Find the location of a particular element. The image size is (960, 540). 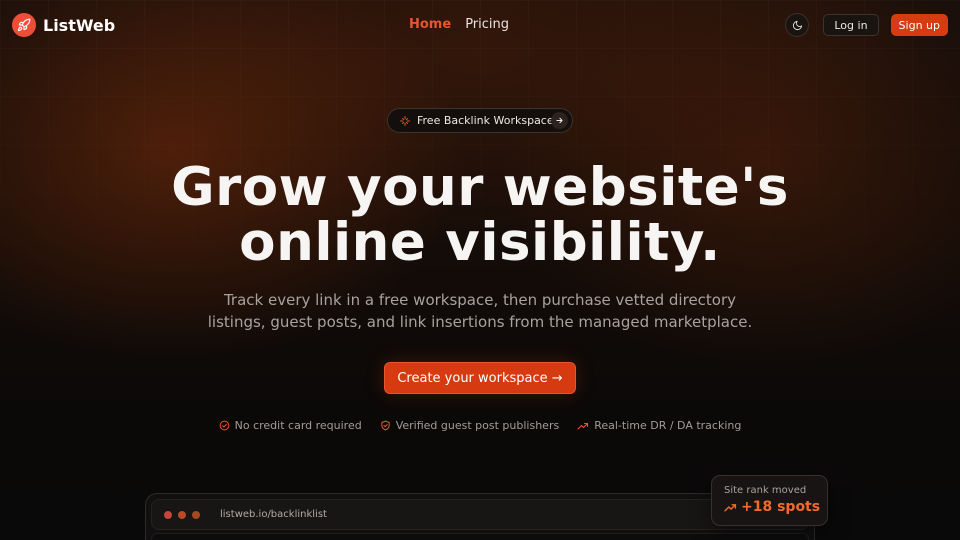

badge-label: Free Backlink Workspace is located at coordinates (485, 120).